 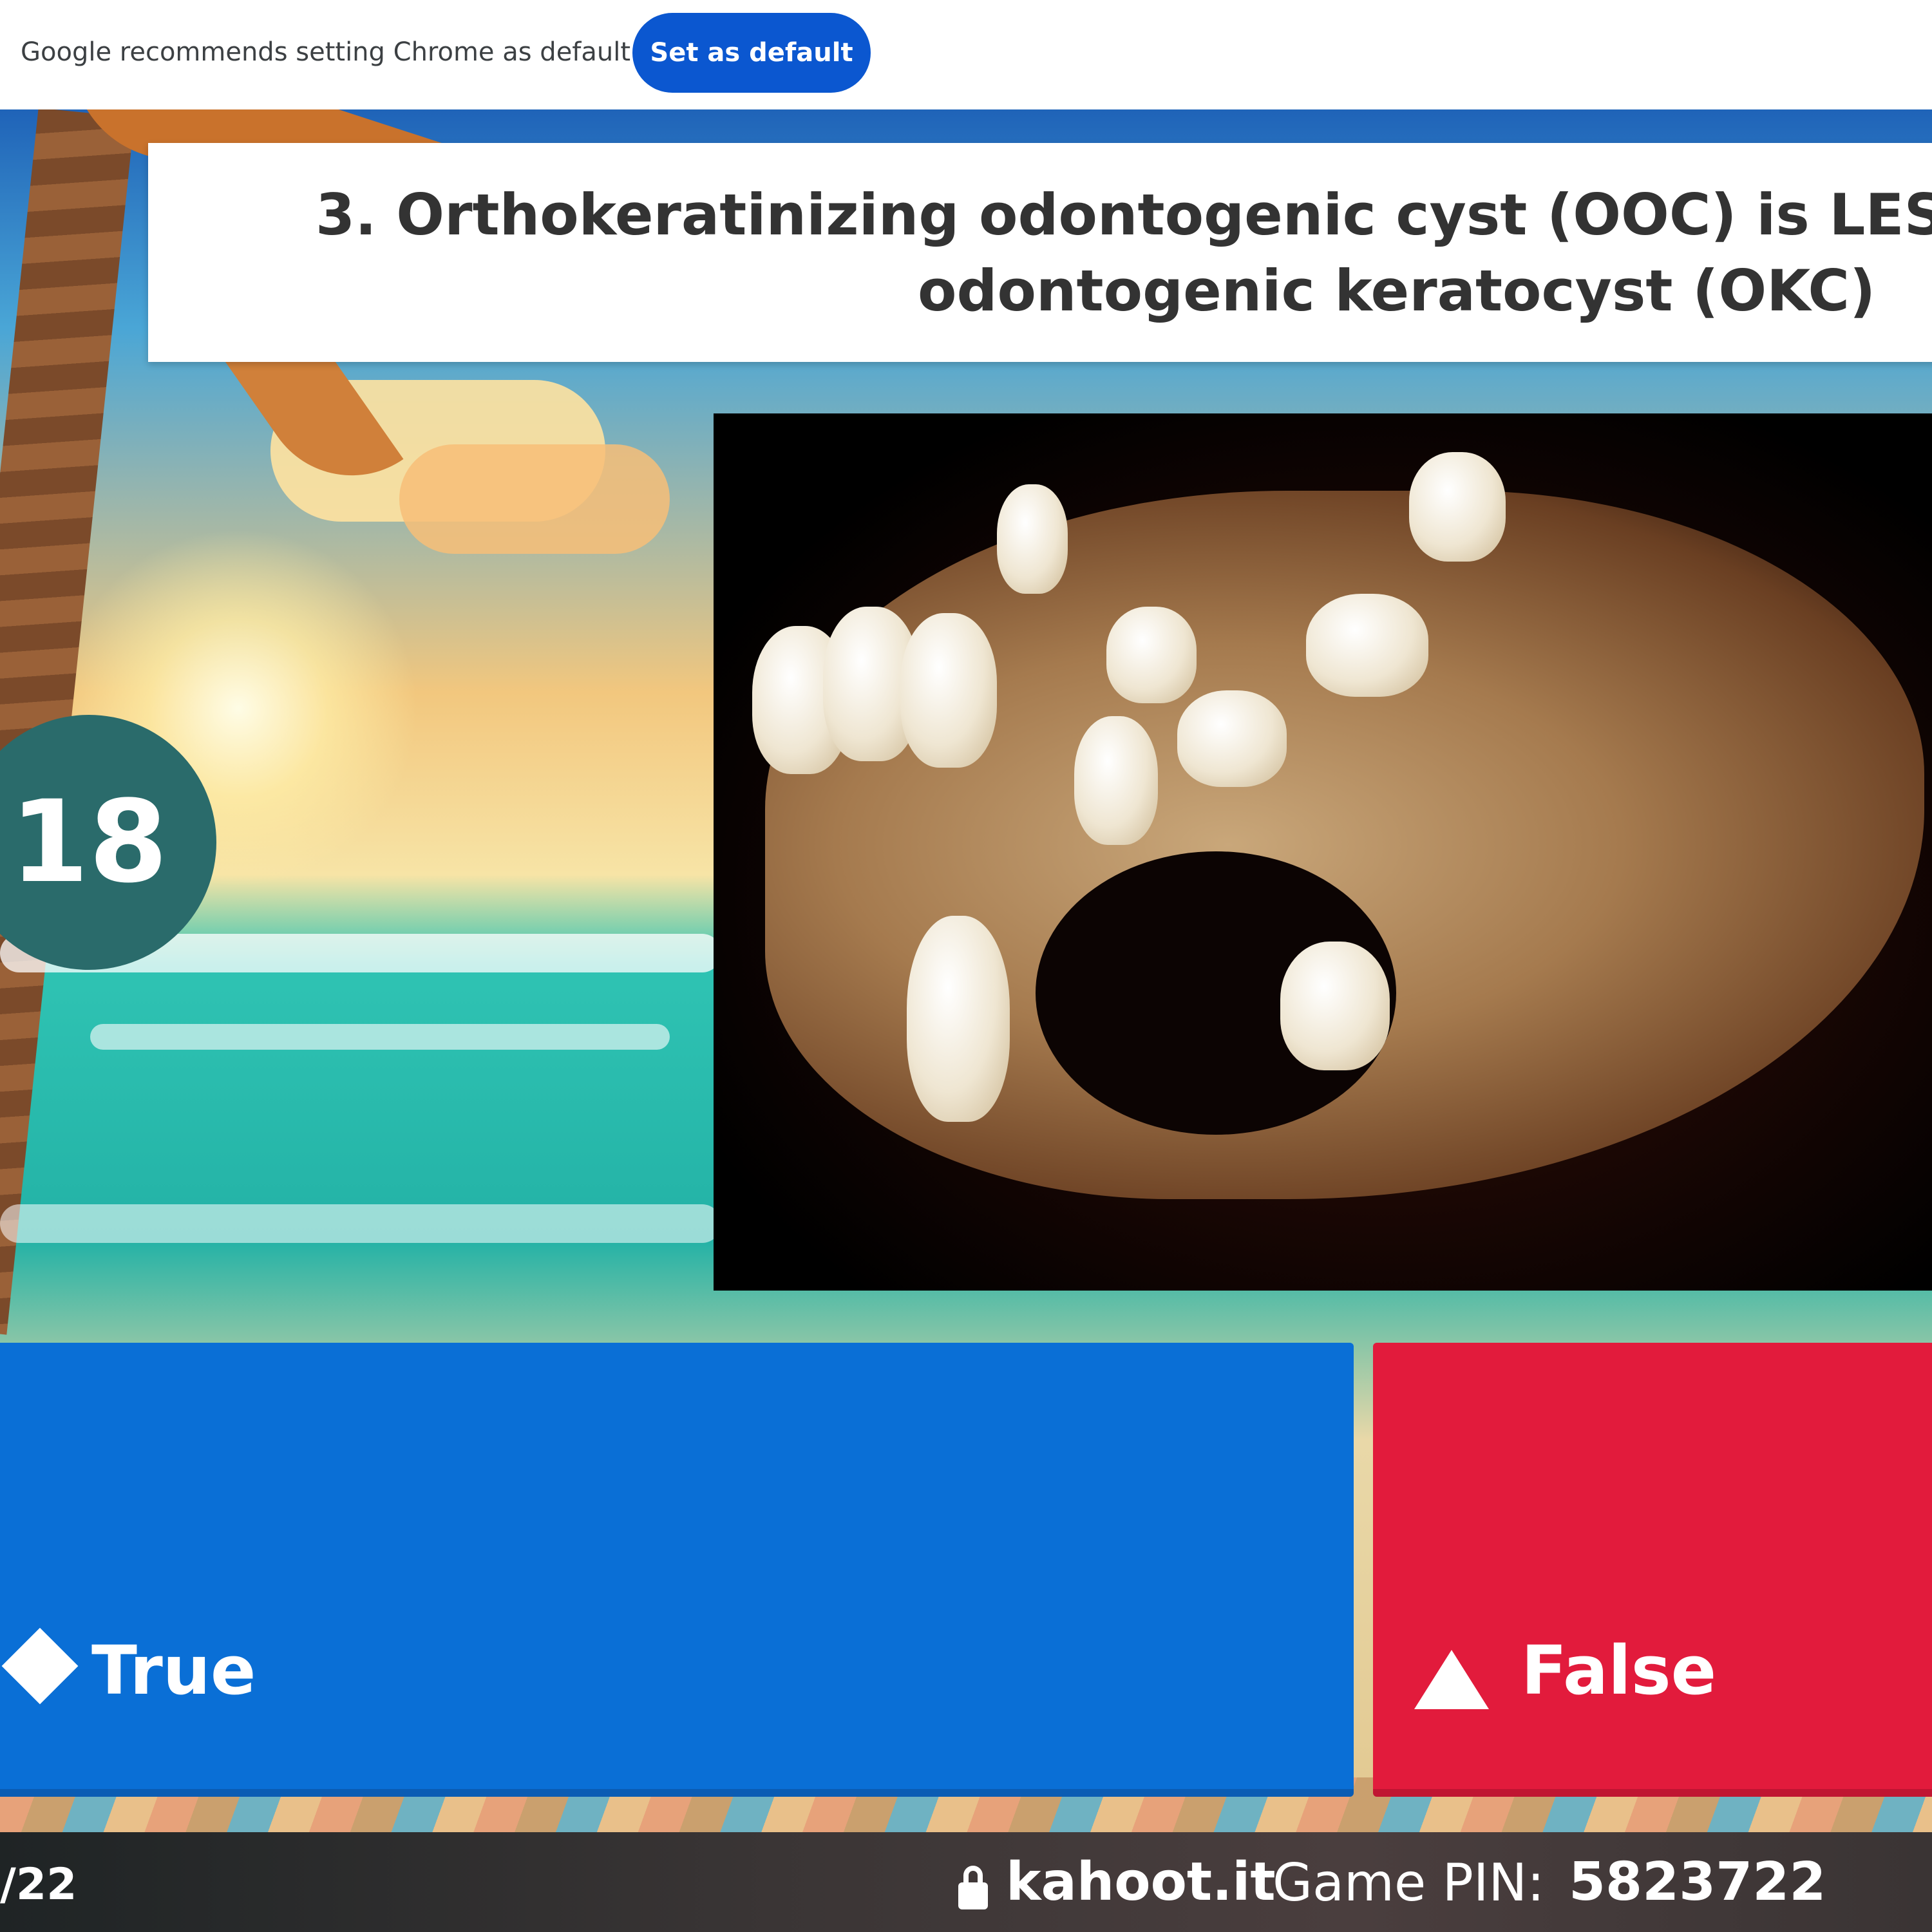 I want to click on background-shore, so click(x=361, y=1223).